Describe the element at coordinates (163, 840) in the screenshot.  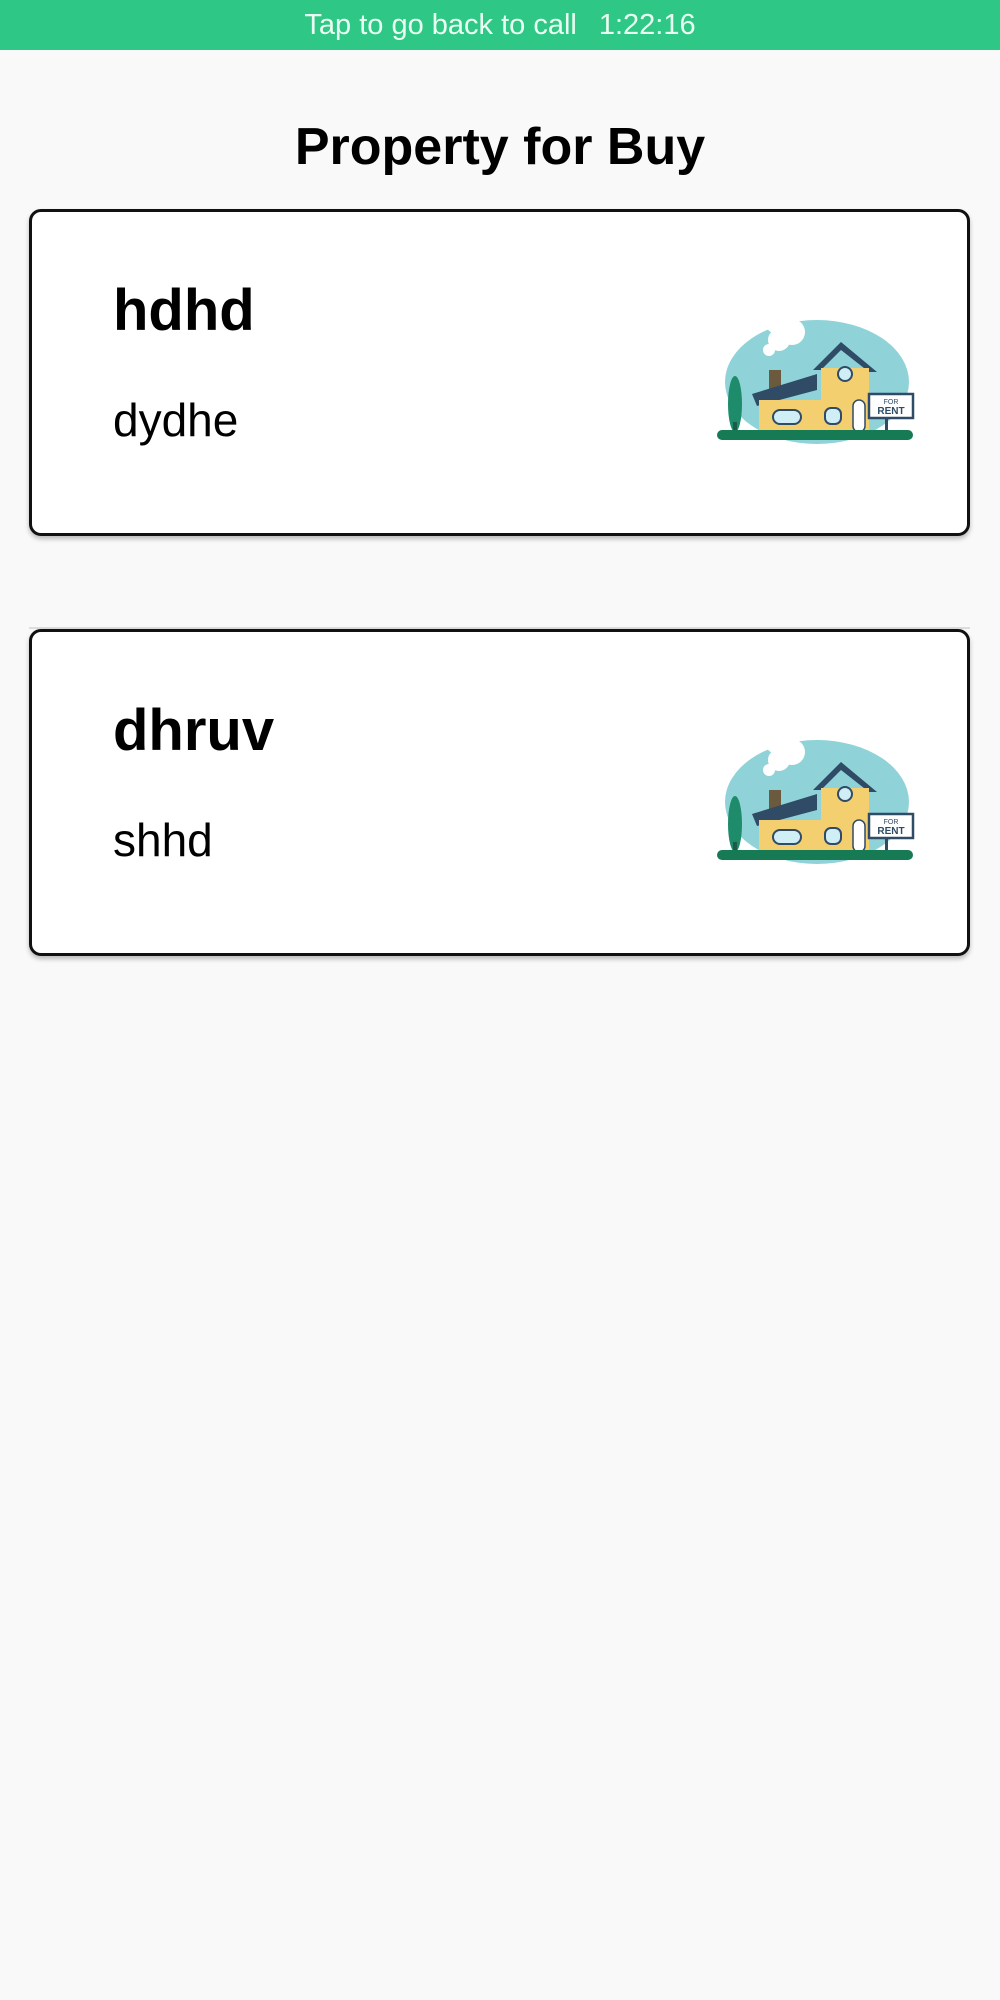
I see `property-description: shhd` at that location.